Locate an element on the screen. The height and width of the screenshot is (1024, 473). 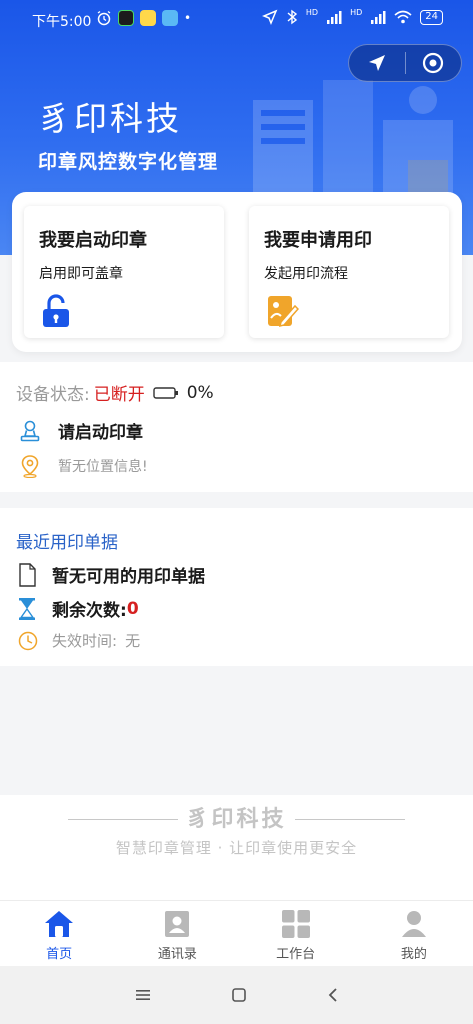
location-info: 暂无位置信息! is located at coordinates (103, 467).